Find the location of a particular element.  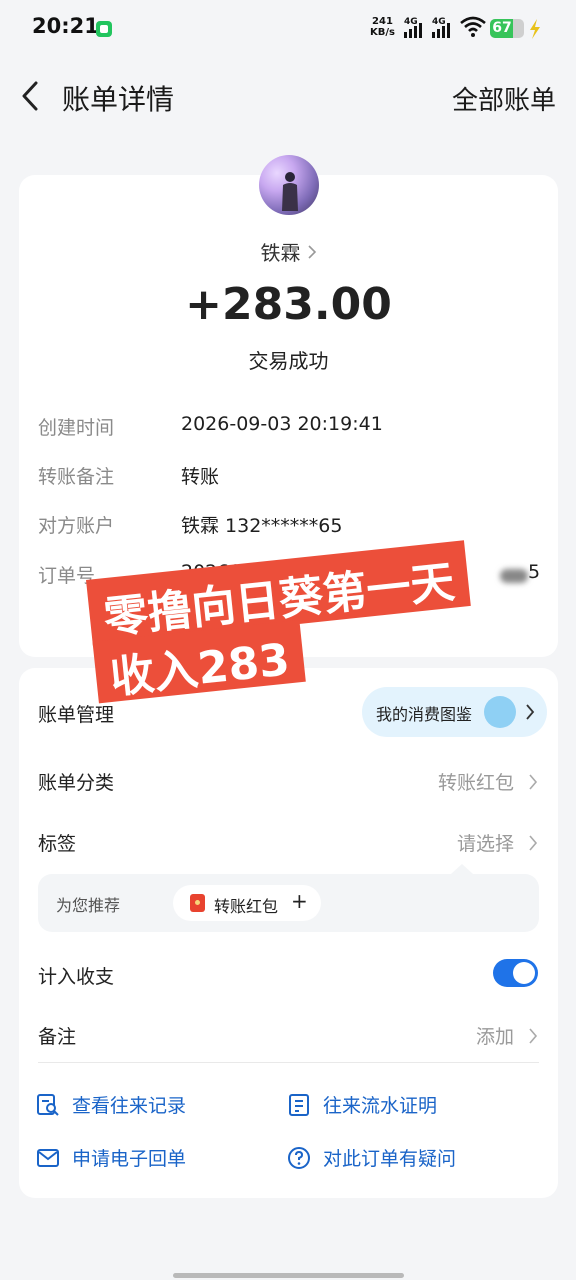

suggested-tag-label: 转账红包 is located at coordinates (246, 906).